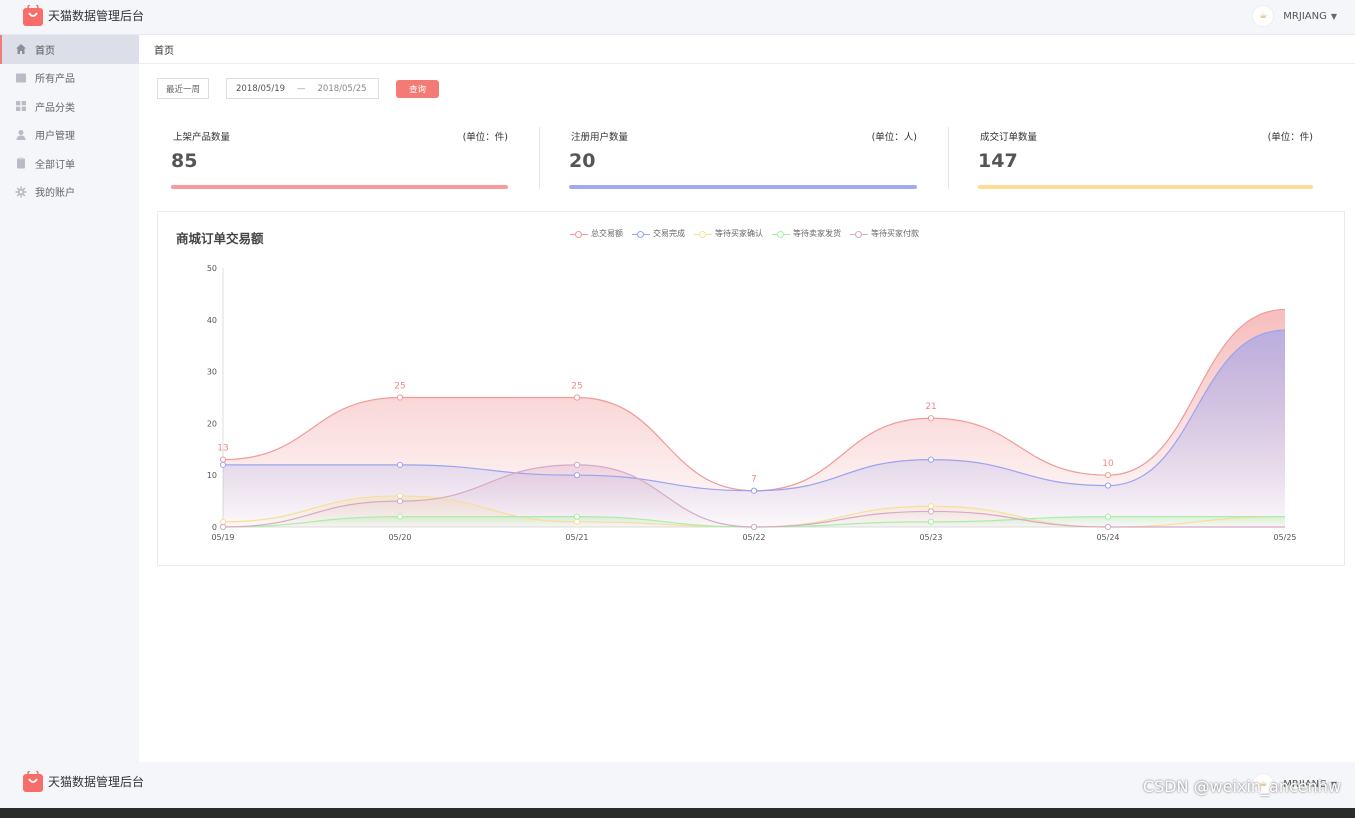 The image size is (1355, 818). Describe the element at coordinates (222, 449) in the screenshot. I see `data-label: 13` at that location.